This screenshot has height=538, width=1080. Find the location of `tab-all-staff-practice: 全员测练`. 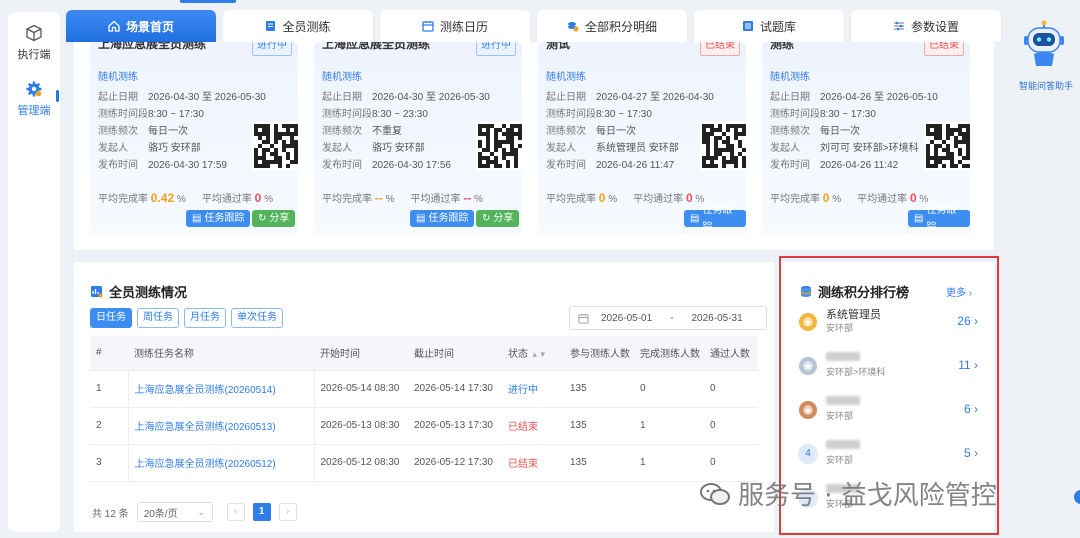

tab-all-staff-practice: 全员测练 is located at coordinates (298, 26).